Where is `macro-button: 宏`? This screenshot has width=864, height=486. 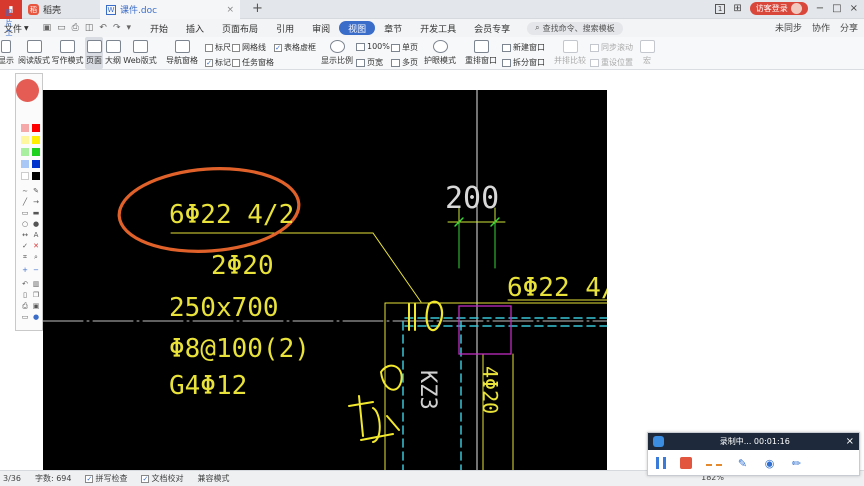
macro-button: 宏 is located at coordinates (647, 51).